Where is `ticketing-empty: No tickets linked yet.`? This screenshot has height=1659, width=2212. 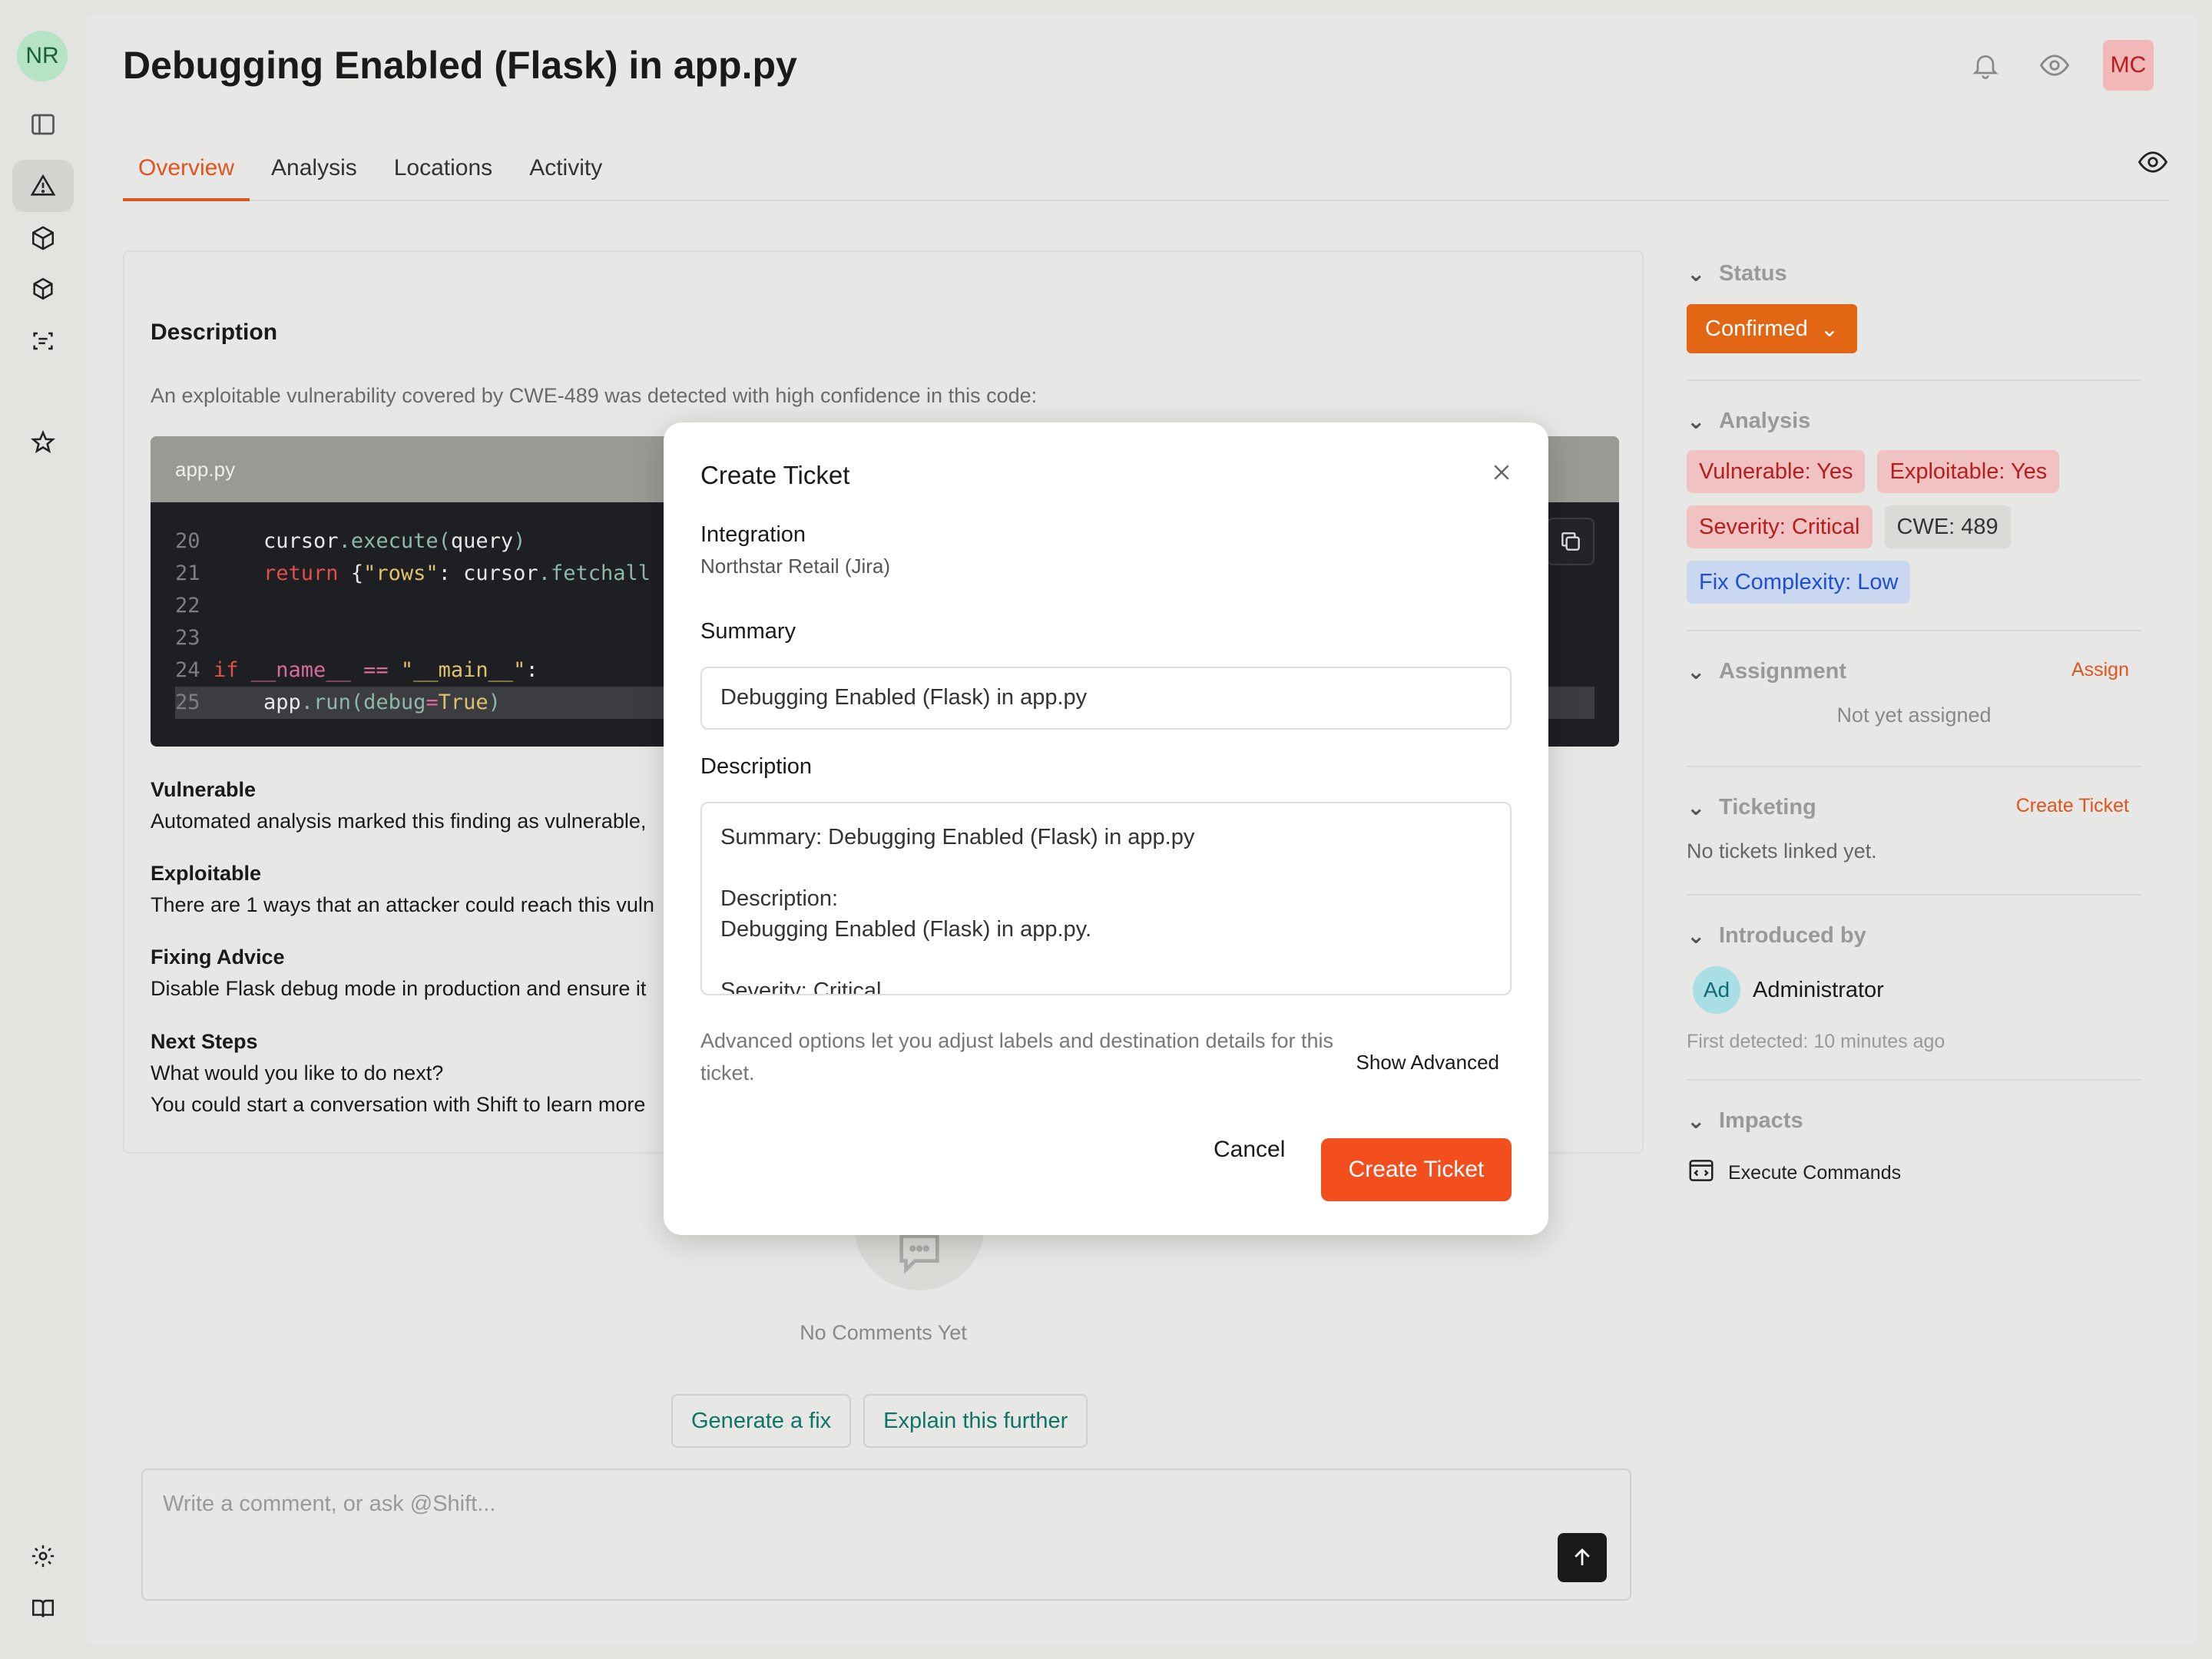 ticketing-empty: No tickets linked yet. is located at coordinates (1782, 851).